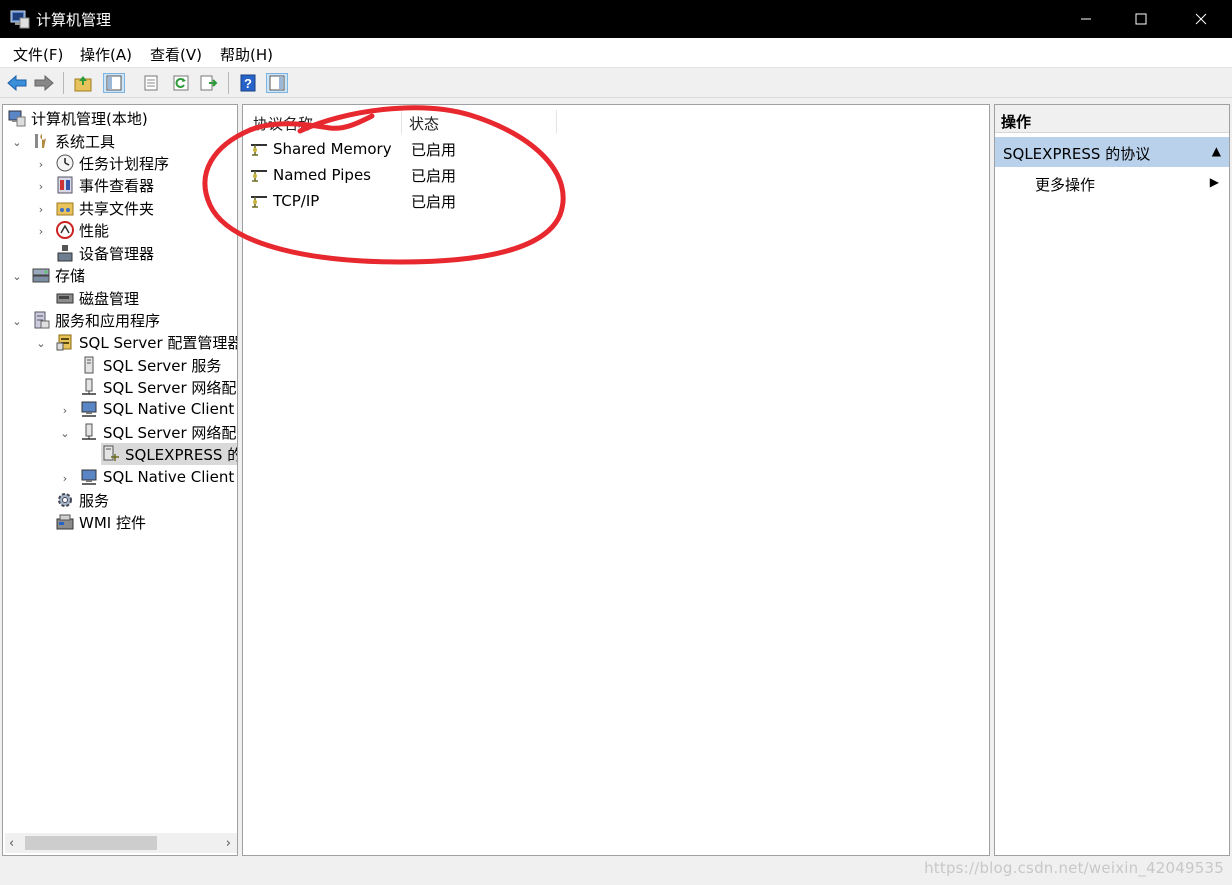  I want to click on actions-section-sqlexpress: SQLEXPRESS 的协议 ▲, so click(1112, 152).